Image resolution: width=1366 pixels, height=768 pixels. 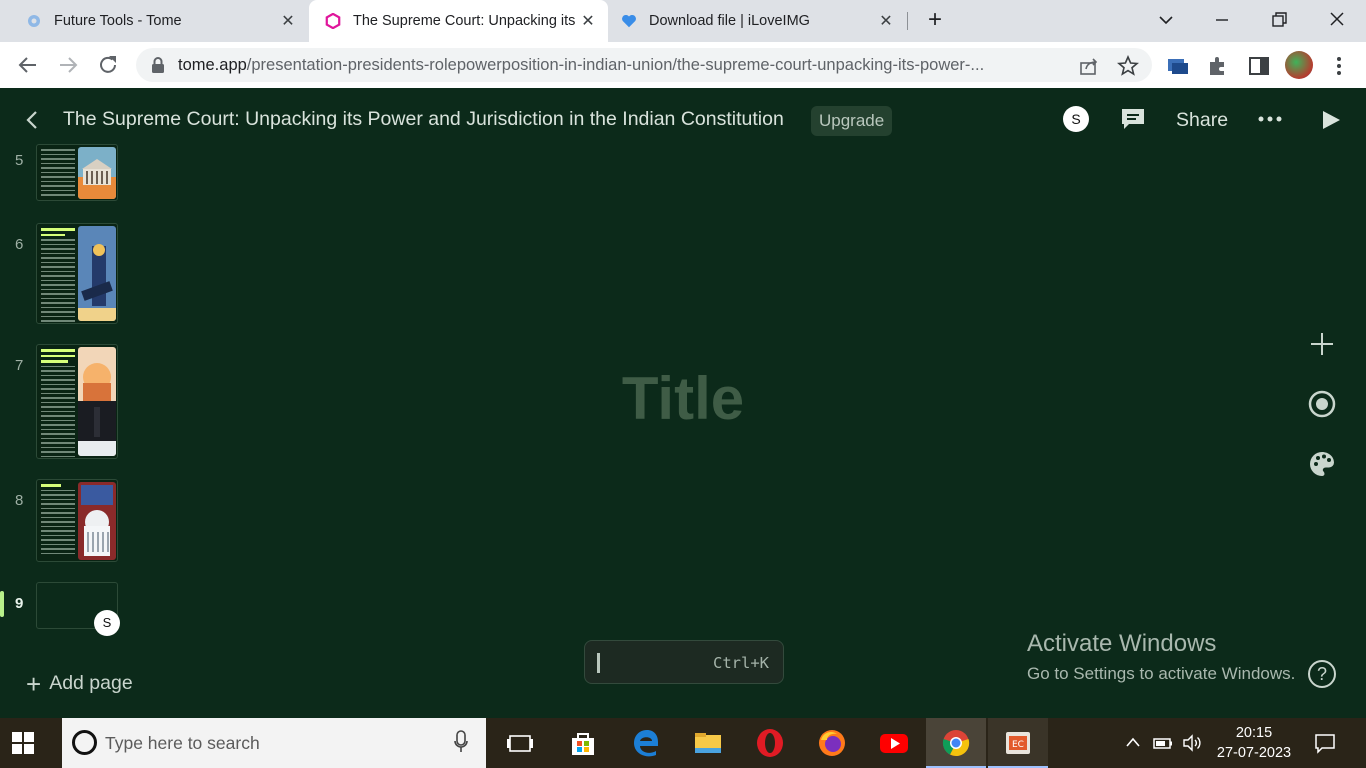 I want to click on new-tab-button: +, so click(x=935, y=20).